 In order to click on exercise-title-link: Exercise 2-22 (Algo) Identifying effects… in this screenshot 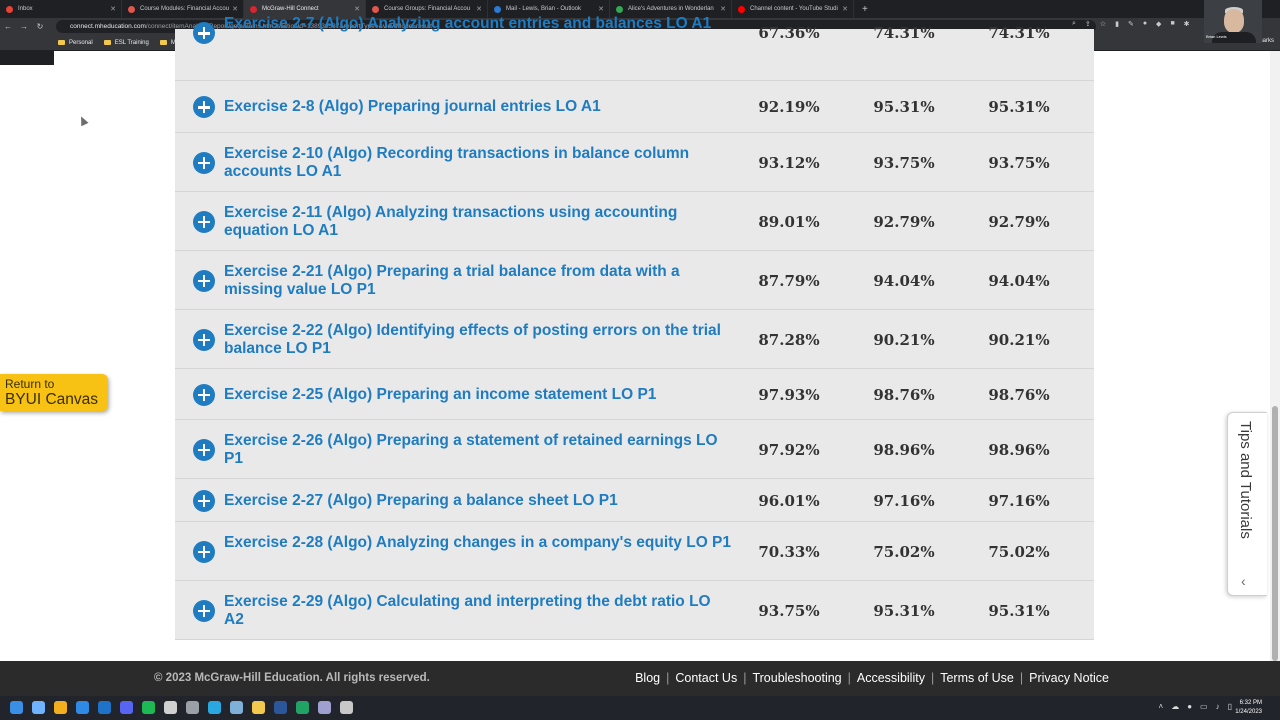, I will do `click(479, 340)`.